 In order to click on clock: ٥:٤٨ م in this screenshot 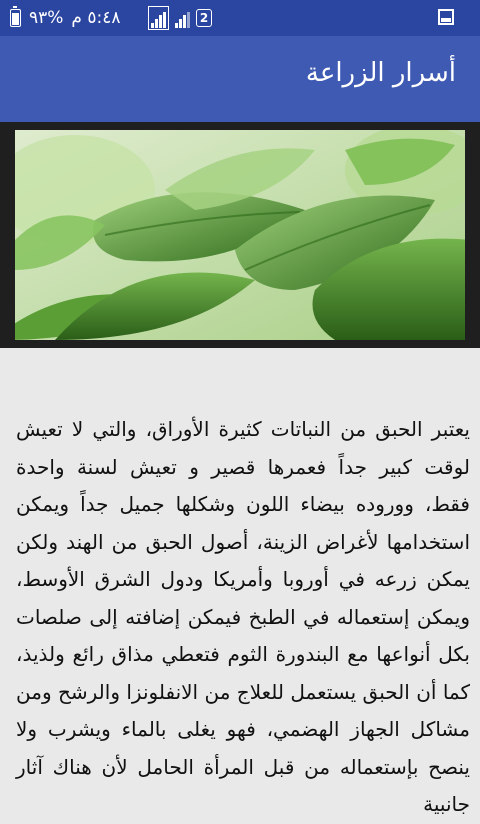, I will do `click(96, 18)`.